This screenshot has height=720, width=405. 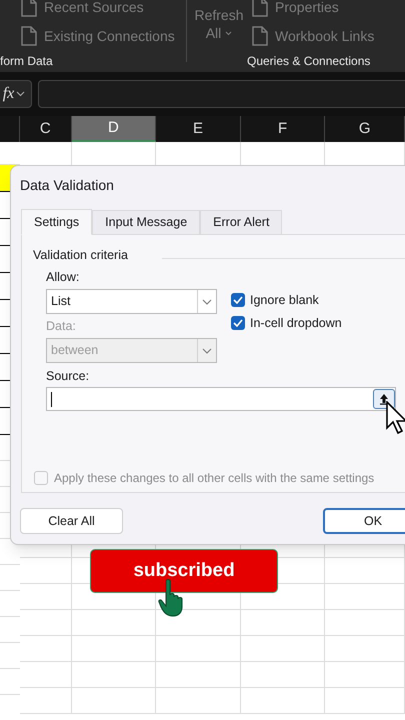 What do you see at coordinates (61, 326) in the screenshot?
I see `field-label: Data:` at bounding box center [61, 326].